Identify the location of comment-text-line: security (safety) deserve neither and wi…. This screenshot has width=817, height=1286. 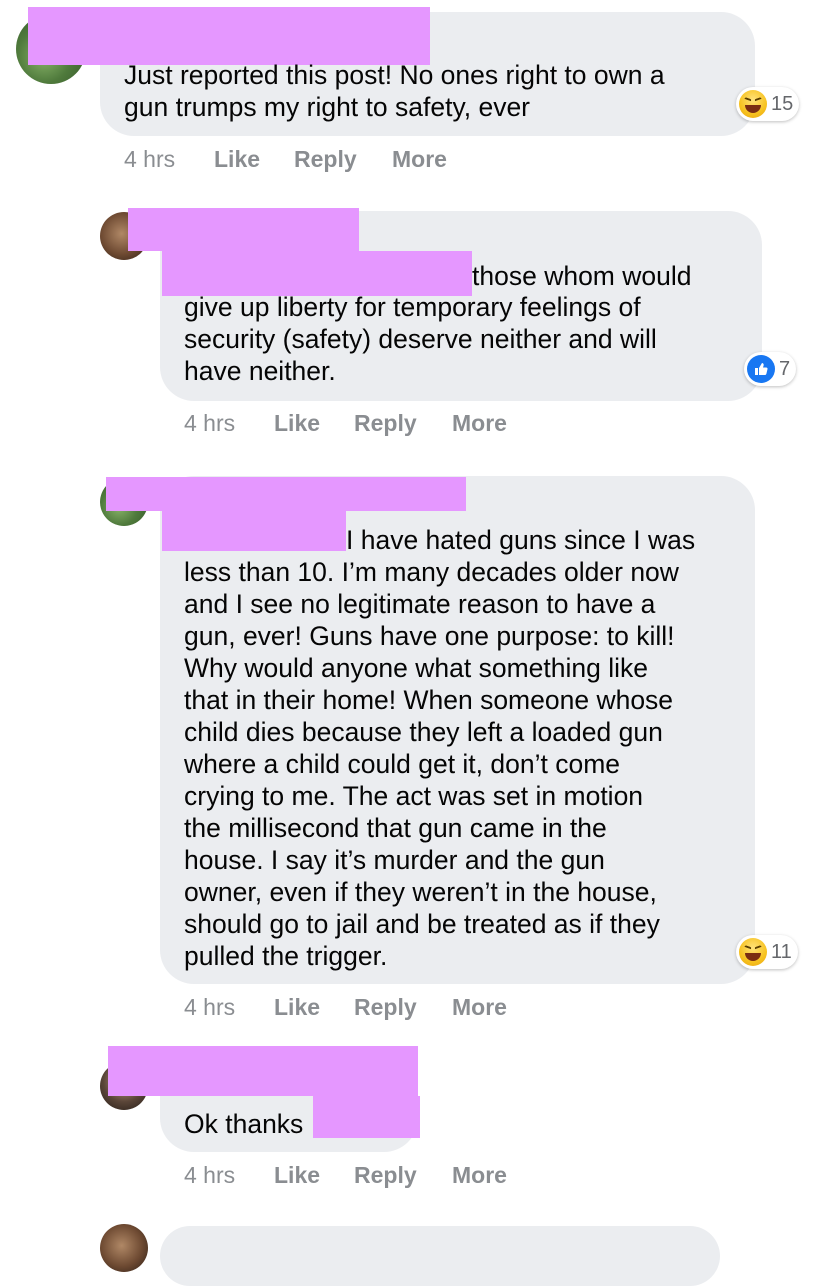
(420, 339).